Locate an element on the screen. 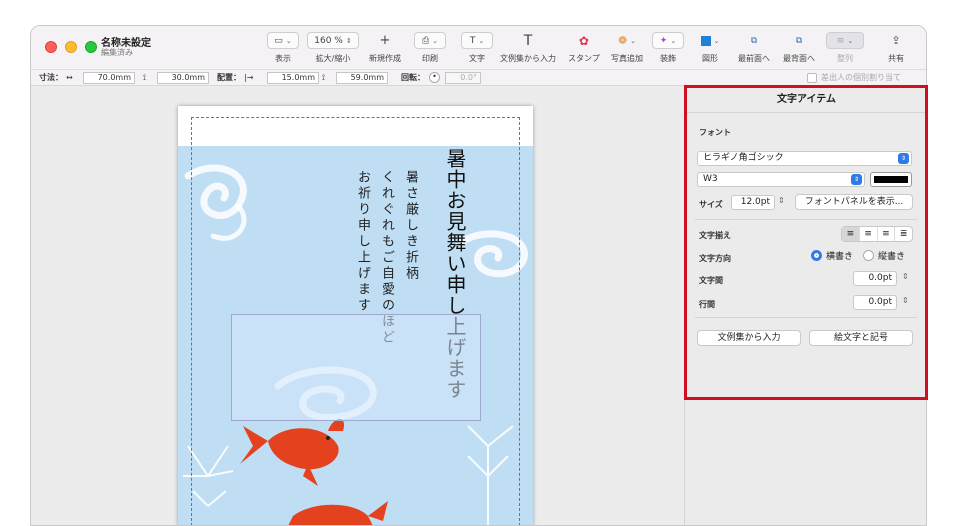 The image size is (961, 526). document-status: 編集済み is located at coordinates (117, 52).